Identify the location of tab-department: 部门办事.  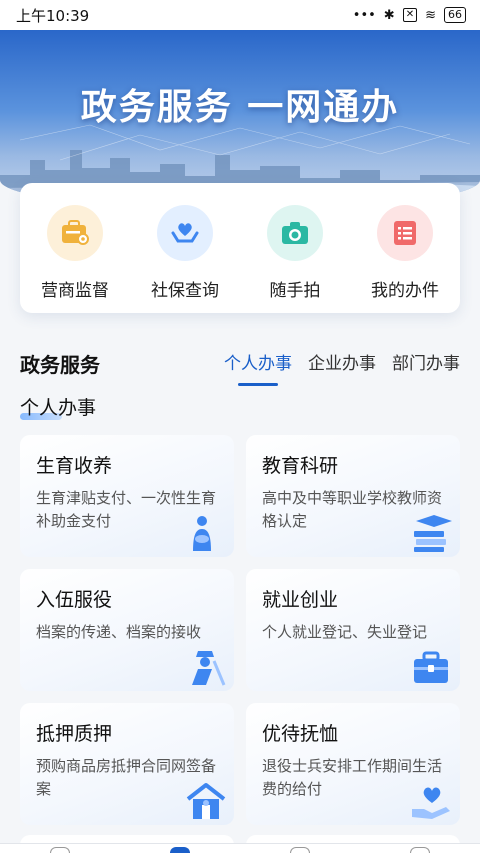
(426, 363).